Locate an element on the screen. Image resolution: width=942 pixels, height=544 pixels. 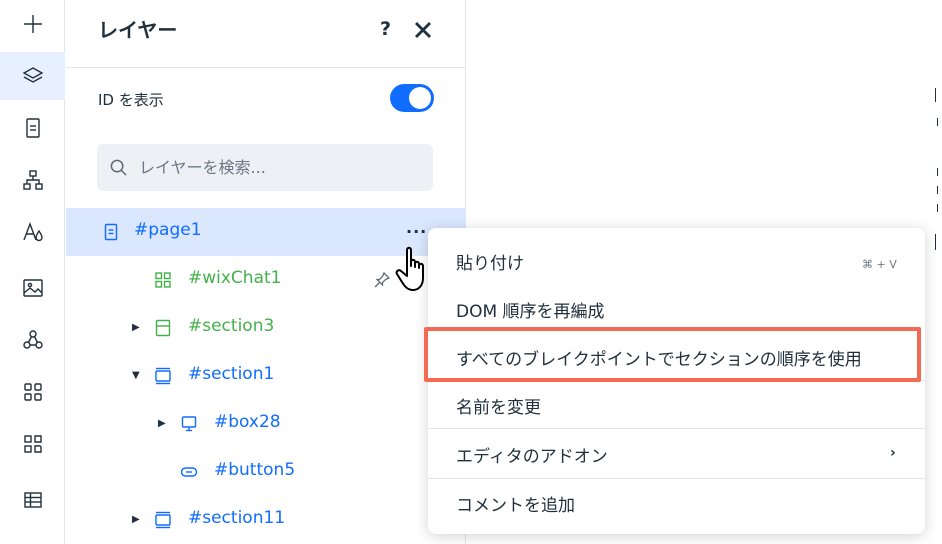
layer-row-section3: ▶ #section3 is located at coordinates (266, 328).